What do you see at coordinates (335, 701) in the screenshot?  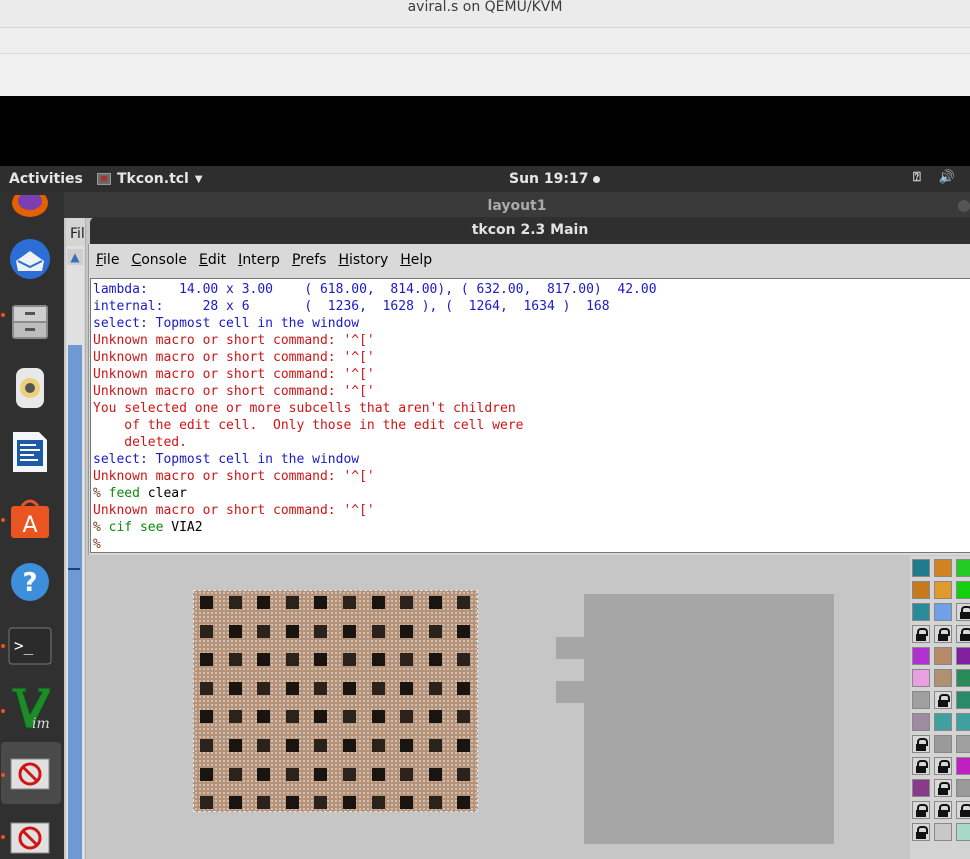 I see `via2-array-cell` at bounding box center [335, 701].